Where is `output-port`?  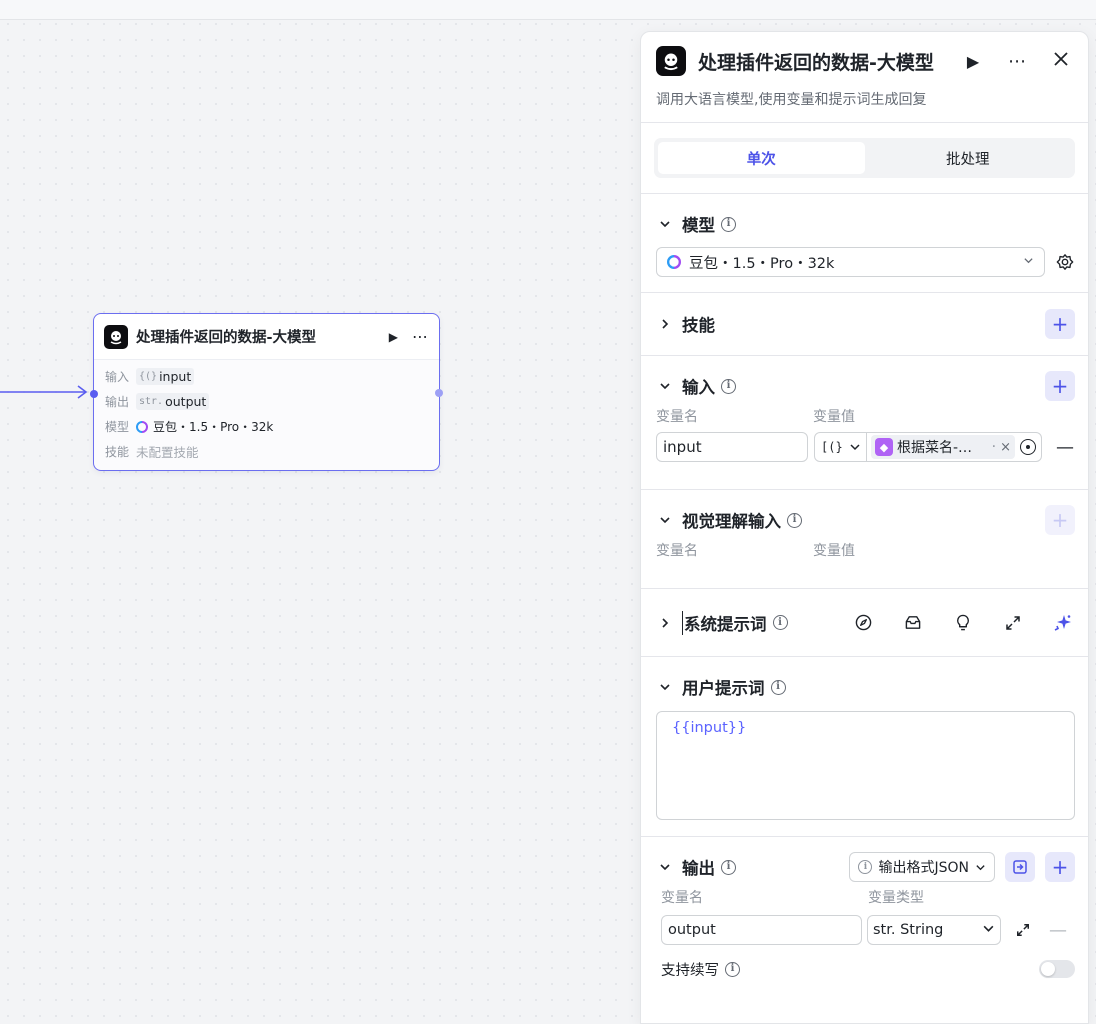
output-port is located at coordinates (439, 393).